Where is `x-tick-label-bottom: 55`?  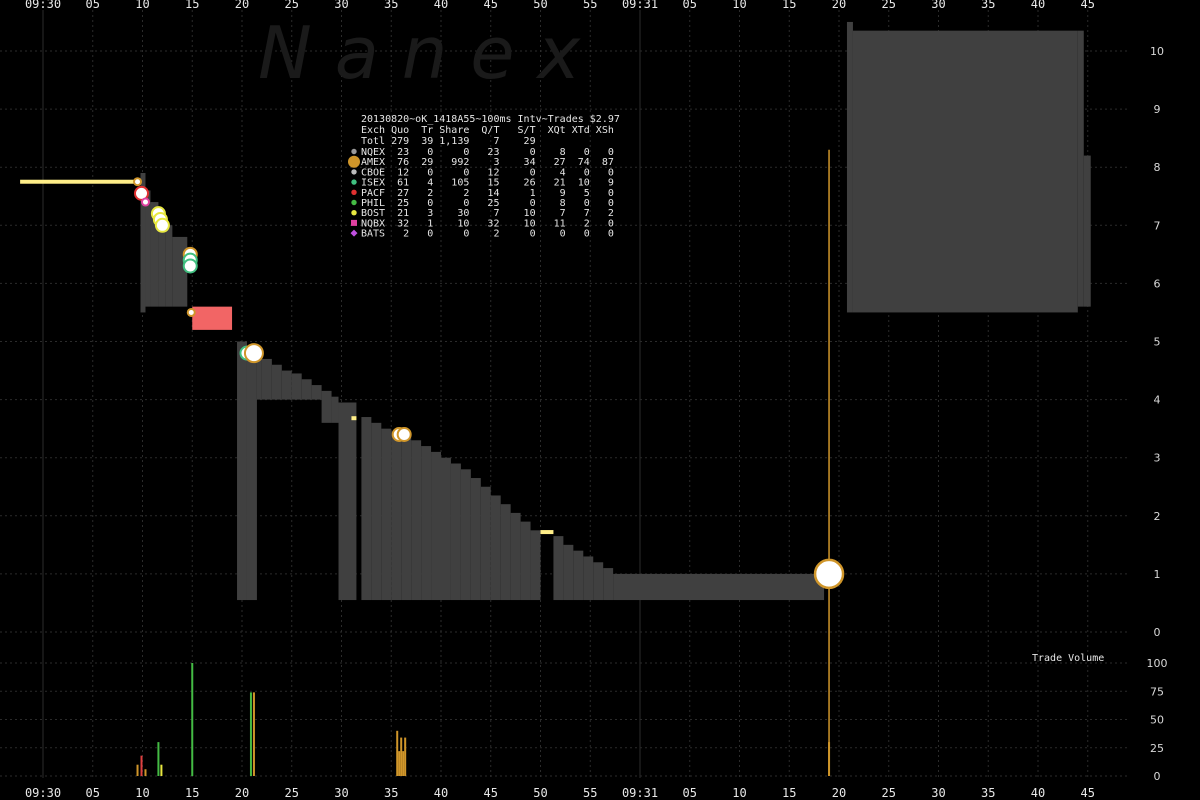
x-tick-label-bottom: 55 is located at coordinates (590, 793).